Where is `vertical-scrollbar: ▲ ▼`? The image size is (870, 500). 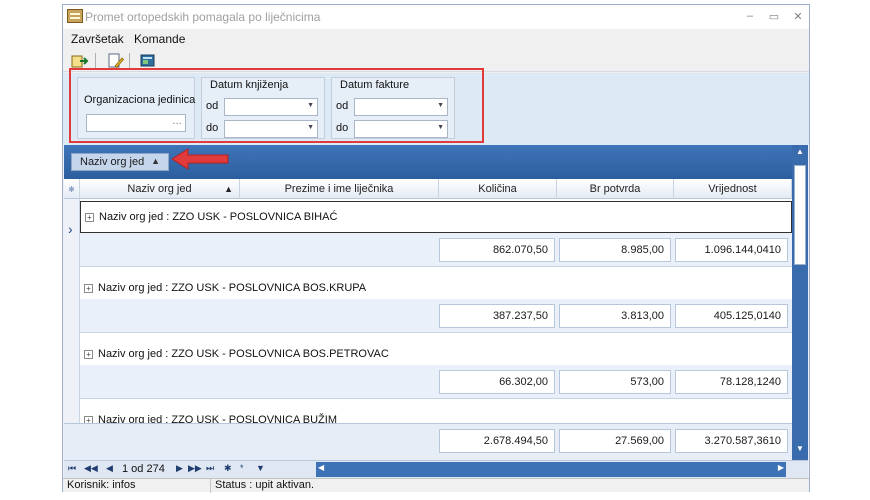 vertical-scrollbar: ▲ ▼ is located at coordinates (800, 302).